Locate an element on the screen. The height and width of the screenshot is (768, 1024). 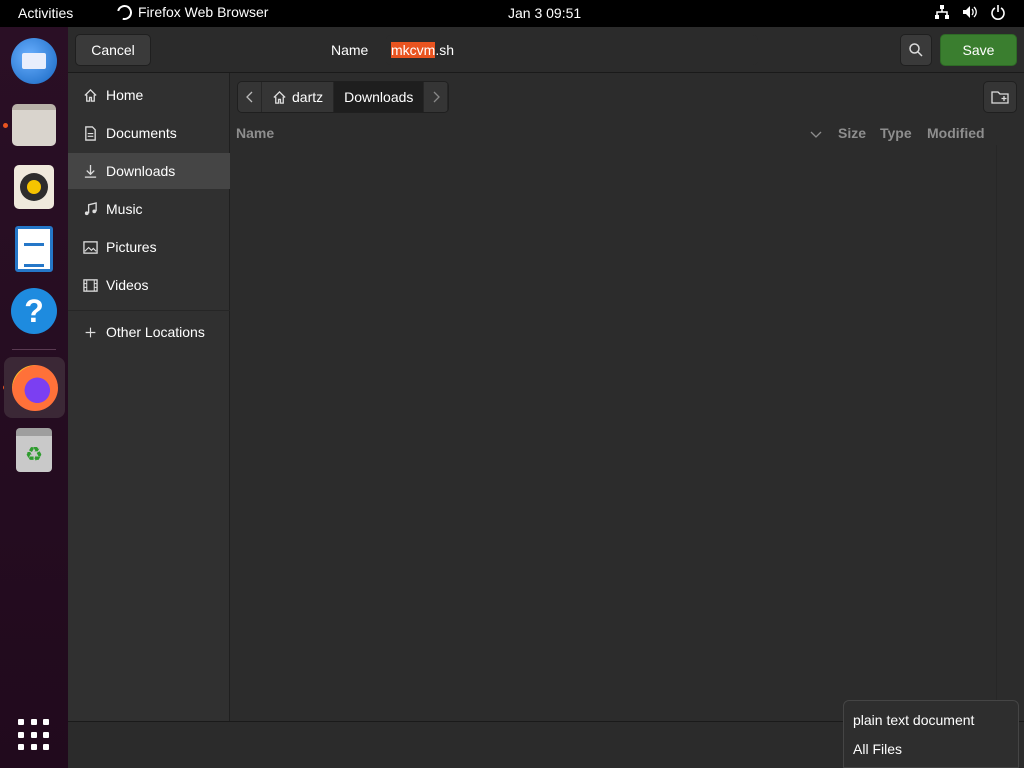
filename-extension: .sh is located at coordinates (445, 50).